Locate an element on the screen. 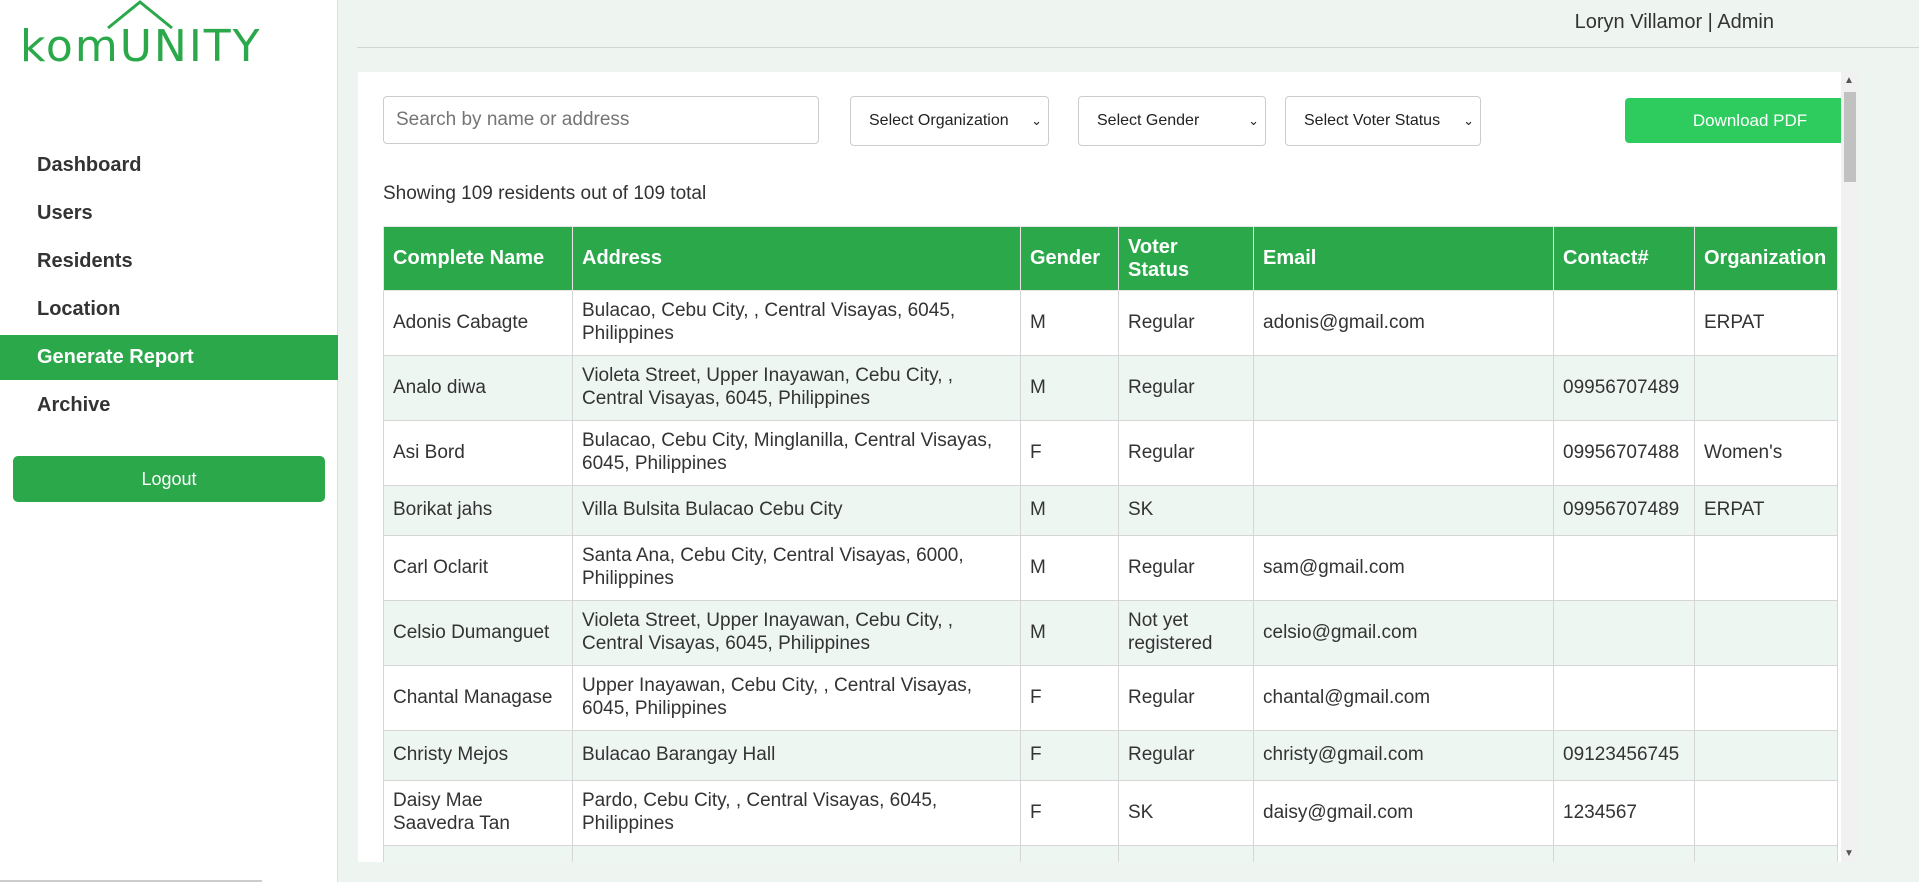 The width and height of the screenshot is (1919, 882). column-header-email: Email is located at coordinates (1403, 258).